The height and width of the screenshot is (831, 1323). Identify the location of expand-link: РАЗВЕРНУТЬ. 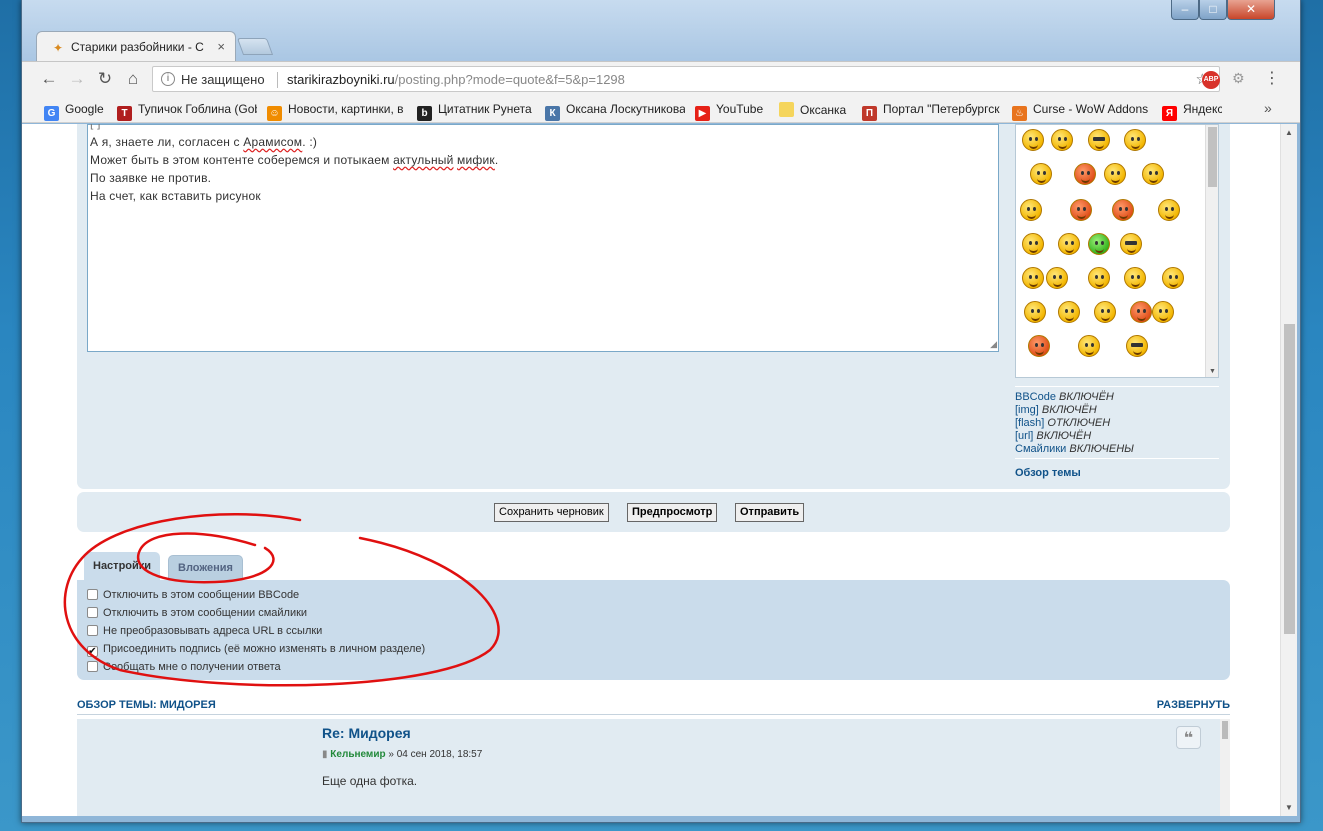
(1193, 705).